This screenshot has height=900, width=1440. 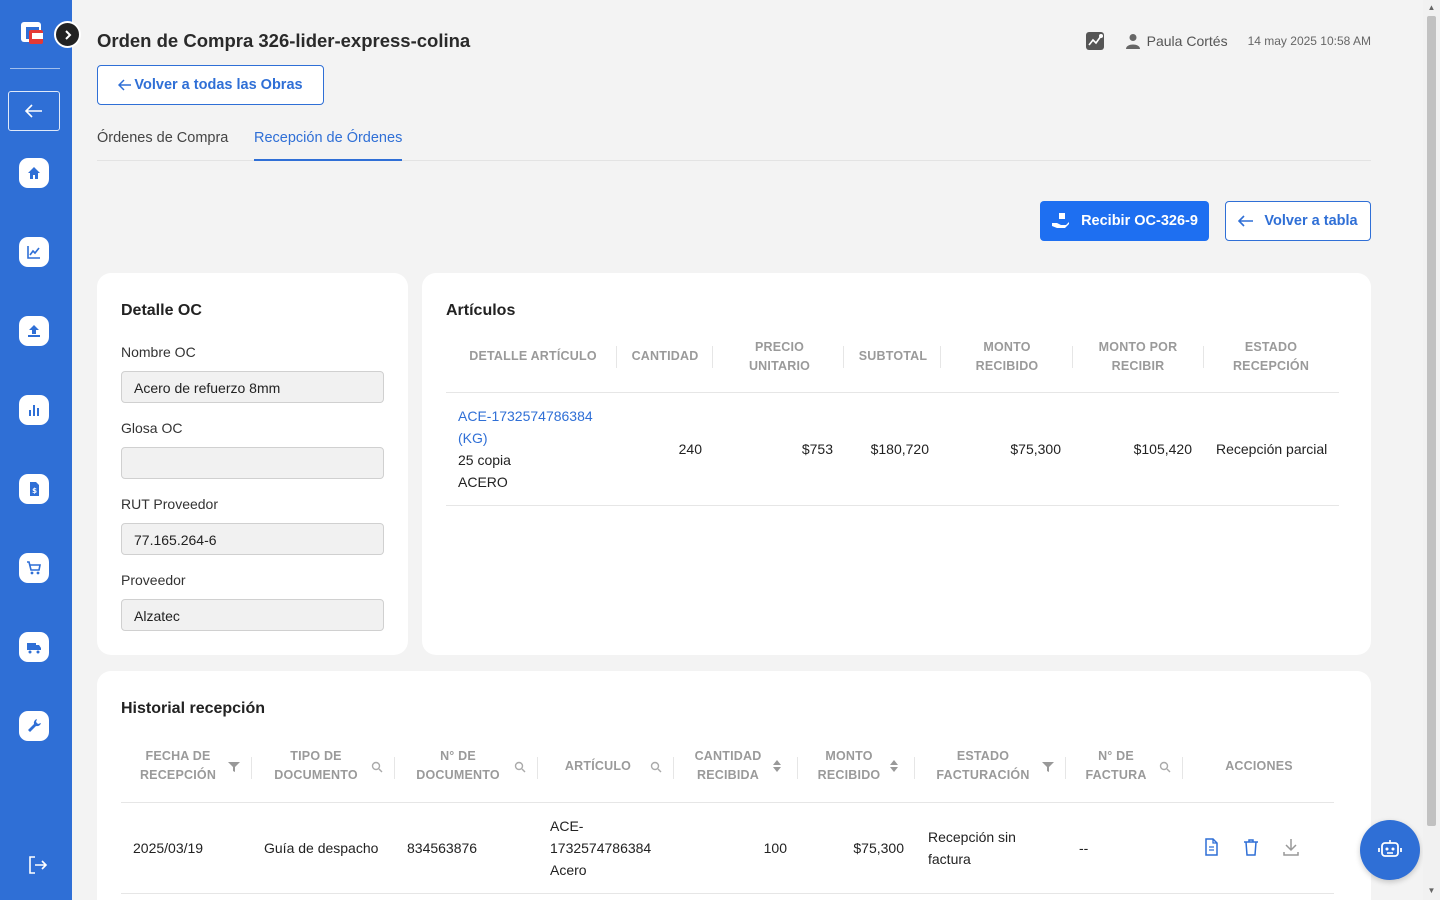 What do you see at coordinates (528, 427) in the screenshot?
I see `articulo-code-link: ACE-1732574786384 (KG)` at bounding box center [528, 427].